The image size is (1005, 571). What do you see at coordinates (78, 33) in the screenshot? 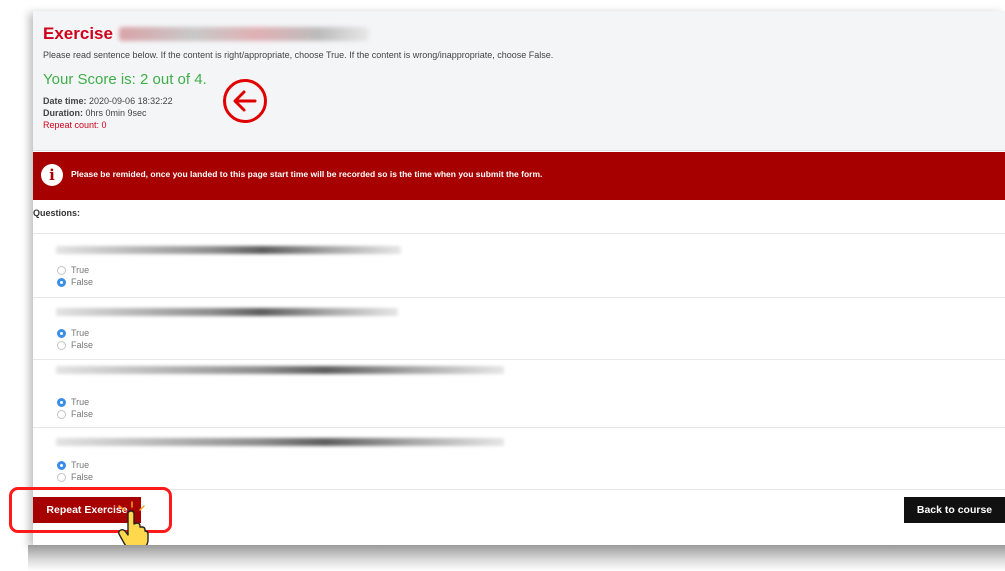
I see `title-prefix: Exercise` at bounding box center [78, 33].